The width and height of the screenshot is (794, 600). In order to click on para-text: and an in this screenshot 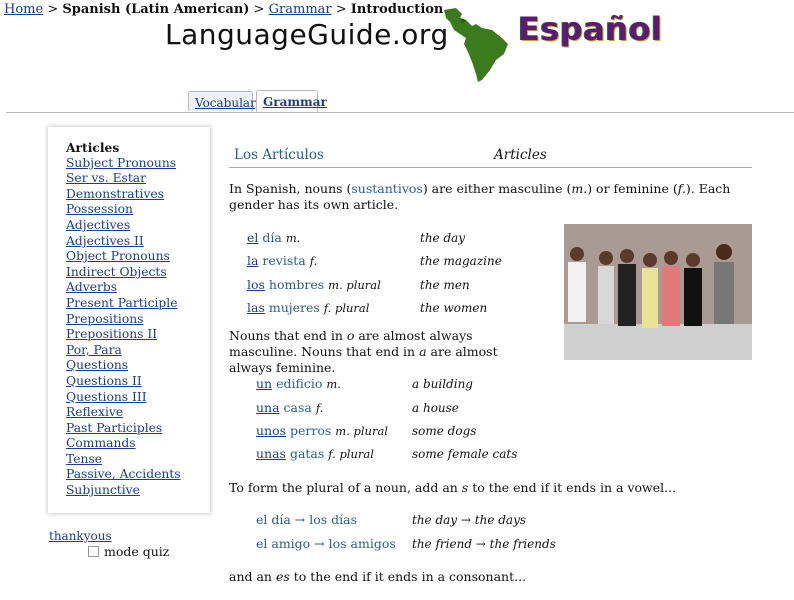, I will do `click(252, 576)`.